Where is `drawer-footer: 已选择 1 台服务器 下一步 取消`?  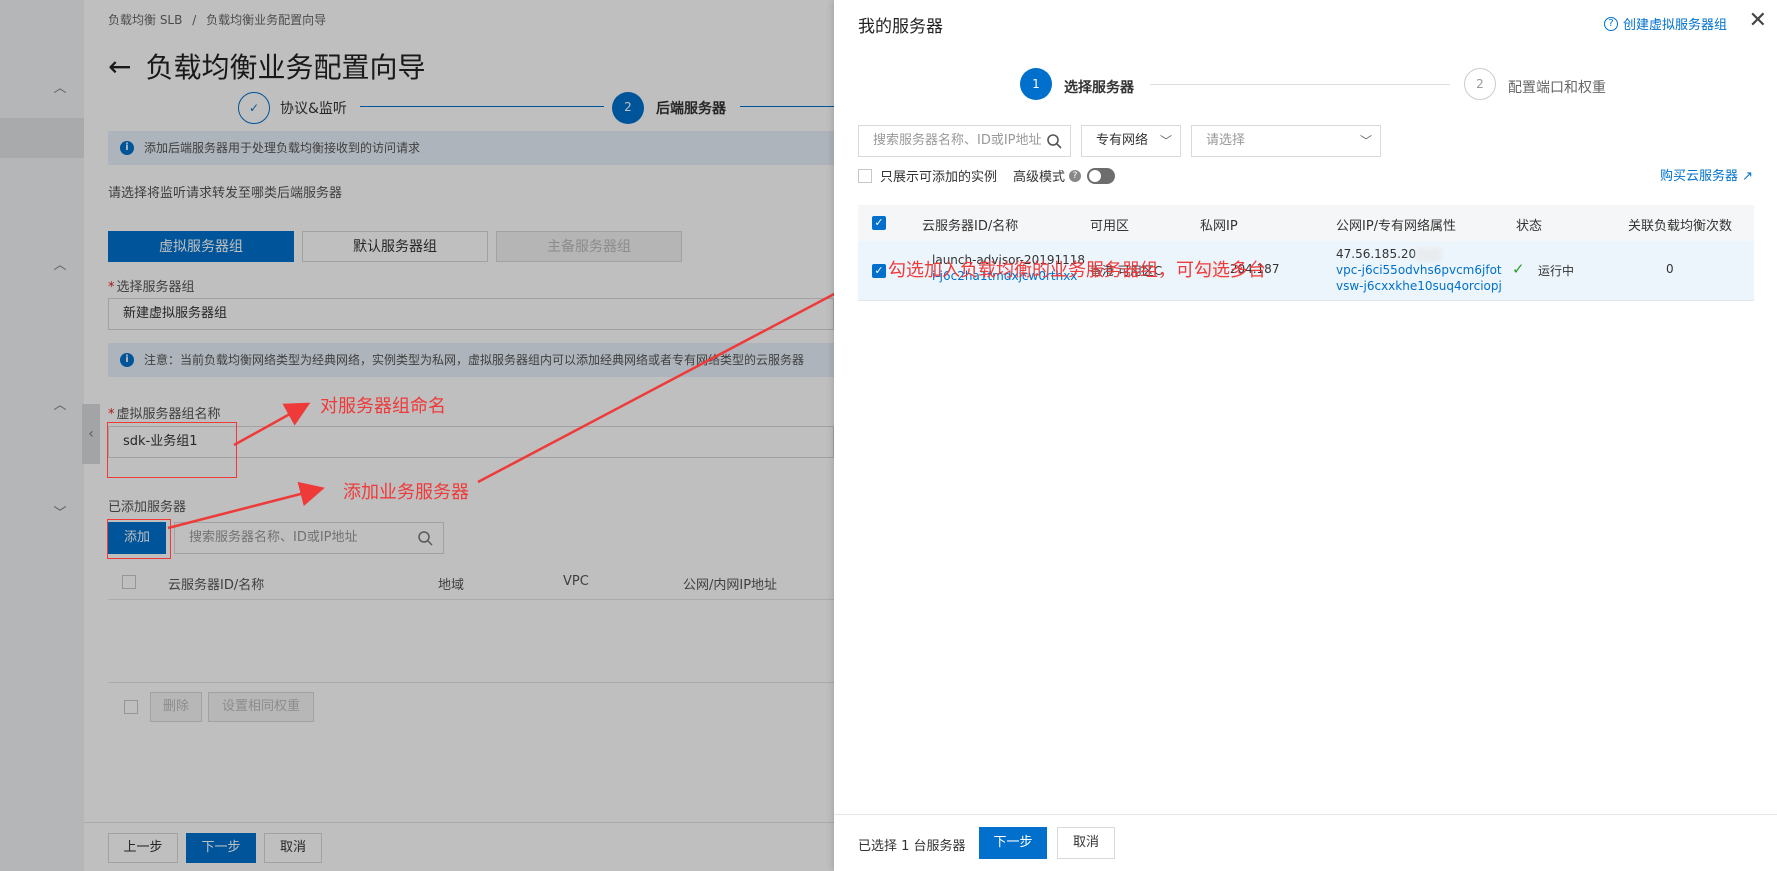 drawer-footer: 已选择 1 台服务器 下一步 取消 is located at coordinates (1305, 842).